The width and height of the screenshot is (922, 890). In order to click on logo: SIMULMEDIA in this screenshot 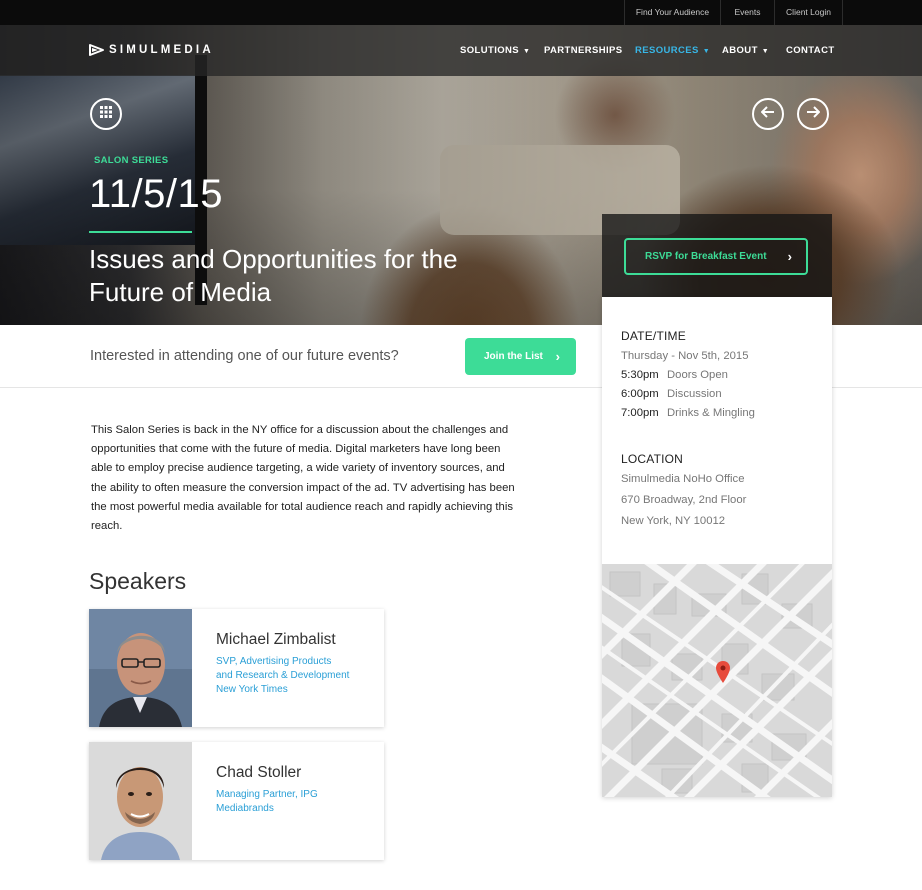, I will do `click(151, 50)`.